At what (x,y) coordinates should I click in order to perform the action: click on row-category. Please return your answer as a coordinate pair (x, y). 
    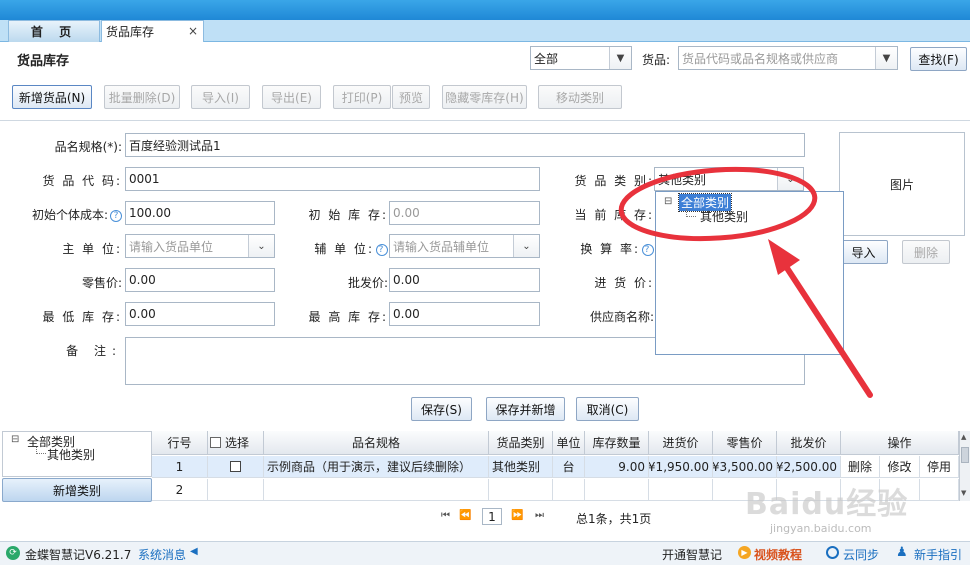
    Looking at the image, I should click on (521, 490).